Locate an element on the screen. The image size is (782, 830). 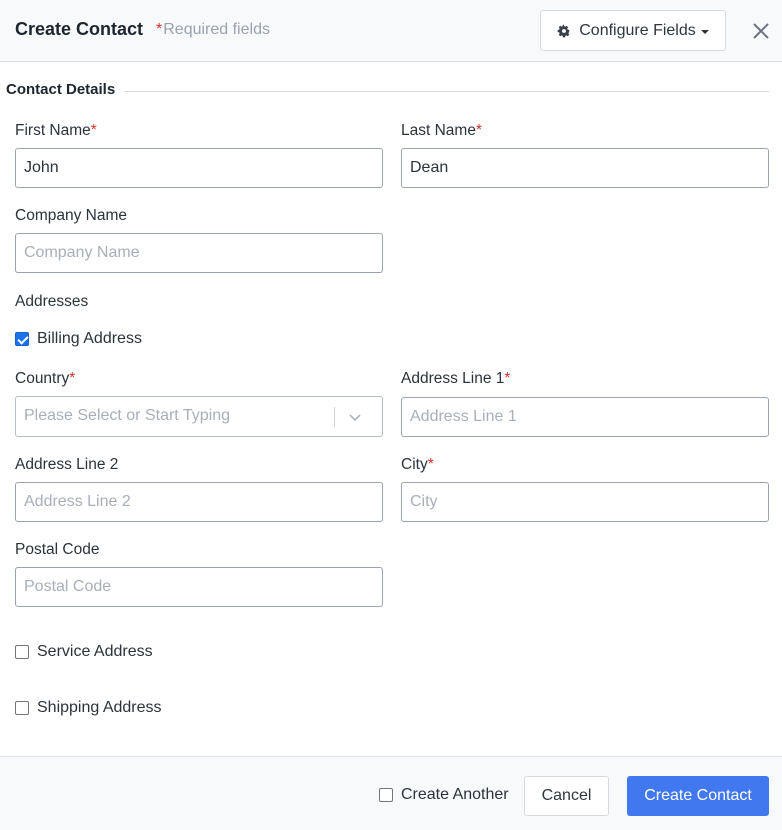
dialog-footer: Create Another Cancel Create Contact is located at coordinates (391, 793).